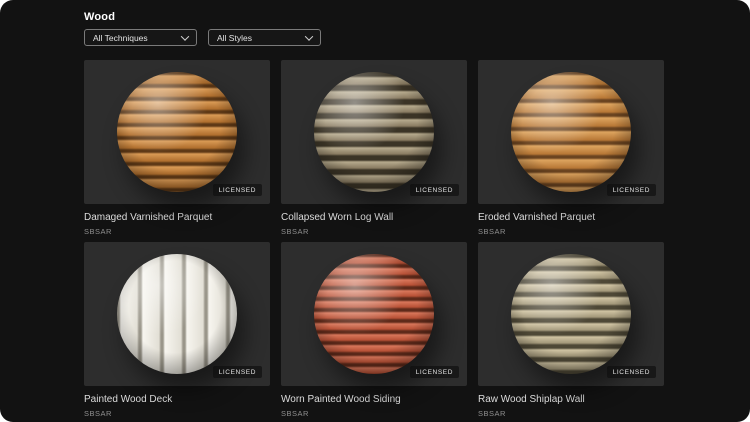 The image size is (750, 422). I want to click on material-title: Collapsed Worn Log Wall, so click(337, 217).